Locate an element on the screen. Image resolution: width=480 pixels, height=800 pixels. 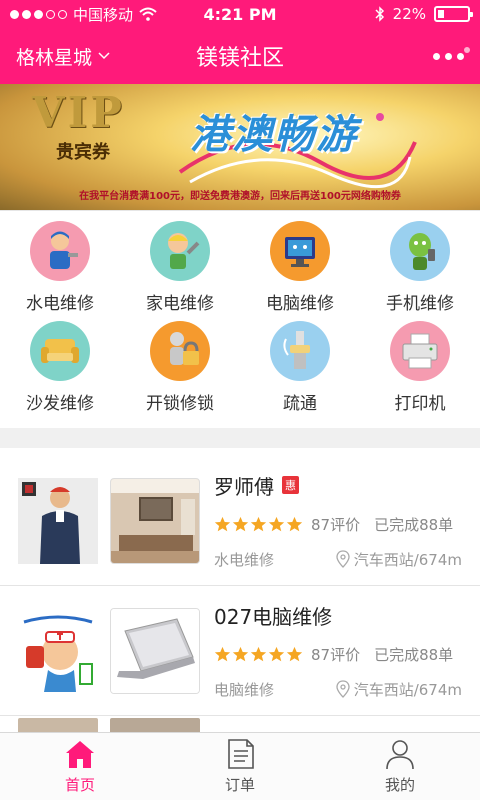
listing-category: 水电维修 is located at coordinates (244, 559).